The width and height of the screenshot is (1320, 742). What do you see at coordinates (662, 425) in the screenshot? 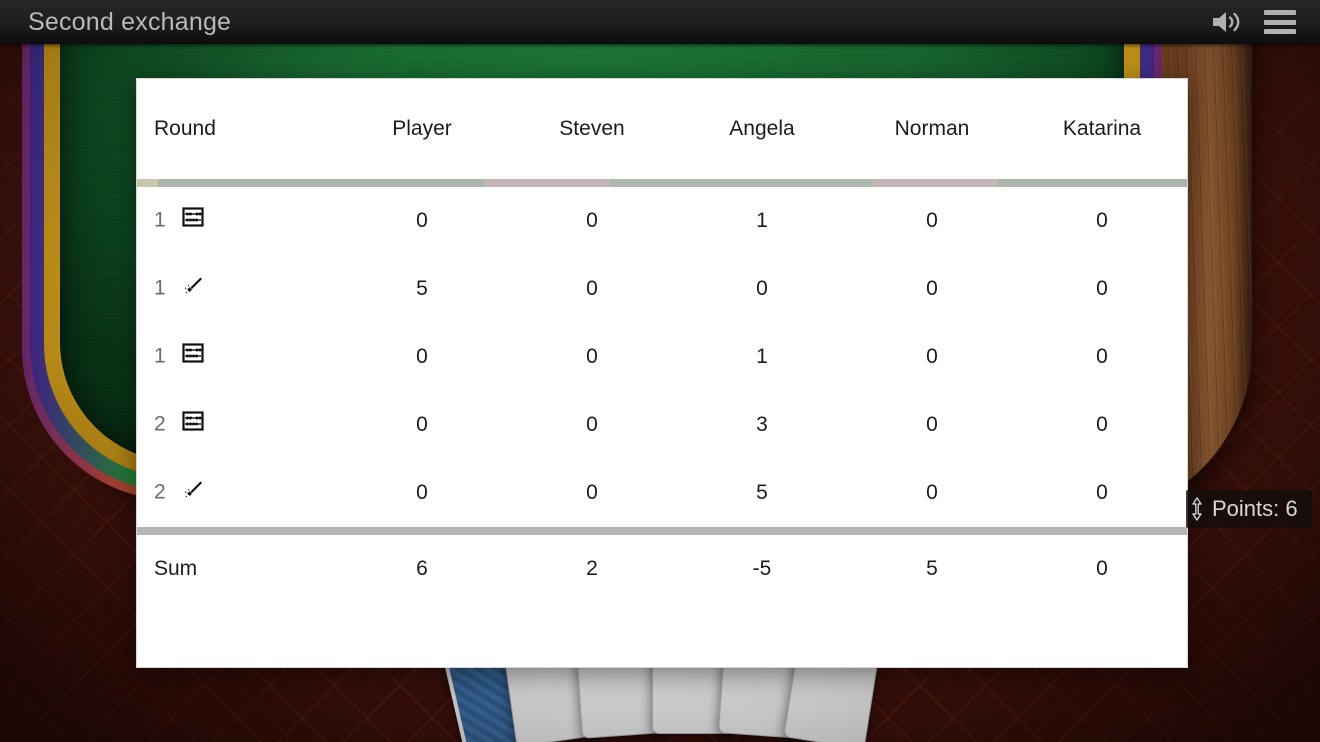
I see `table-row: 2 0 0 3 0 0` at bounding box center [662, 425].